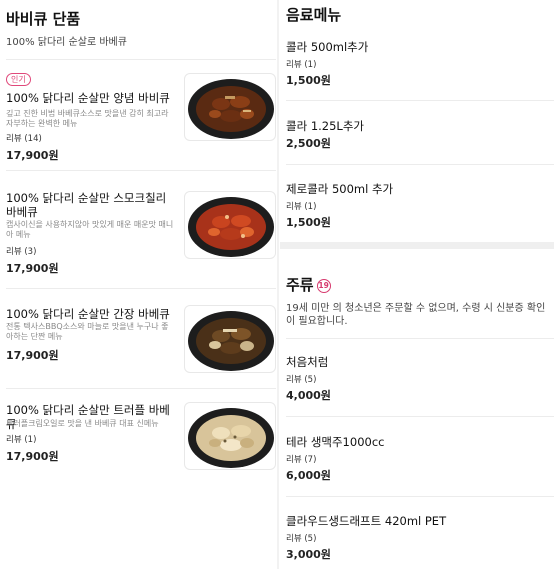  I want to click on liquor-title-text: 주류, so click(300, 285).